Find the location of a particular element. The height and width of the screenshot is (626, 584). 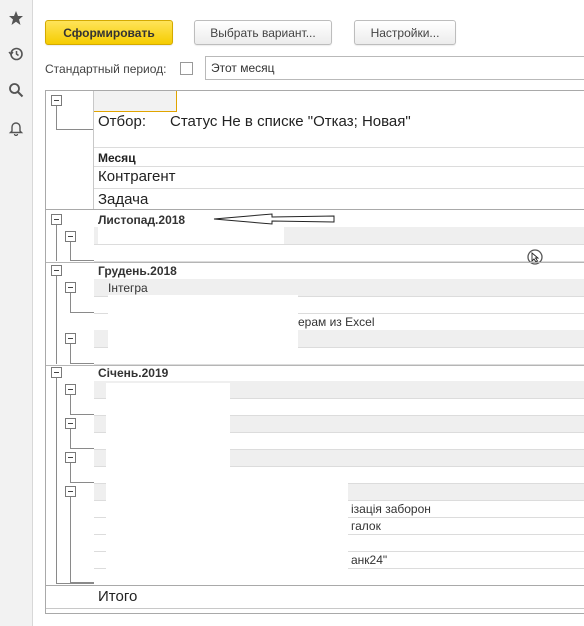

task-fragment-3: анк24" is located at coordinates (369, 560).